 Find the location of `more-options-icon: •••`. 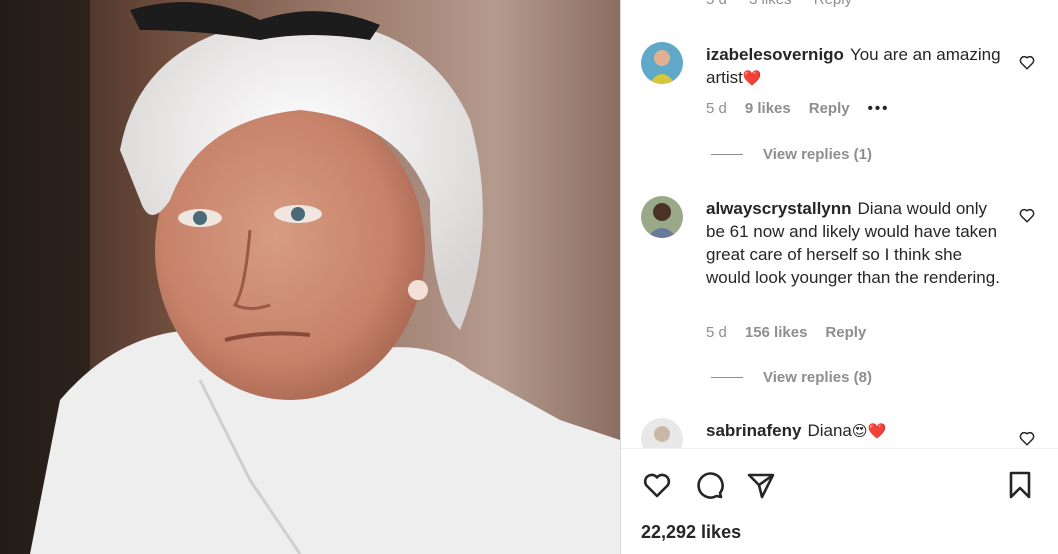

more-options-icon: ••• is located at coordinates (879, 108).